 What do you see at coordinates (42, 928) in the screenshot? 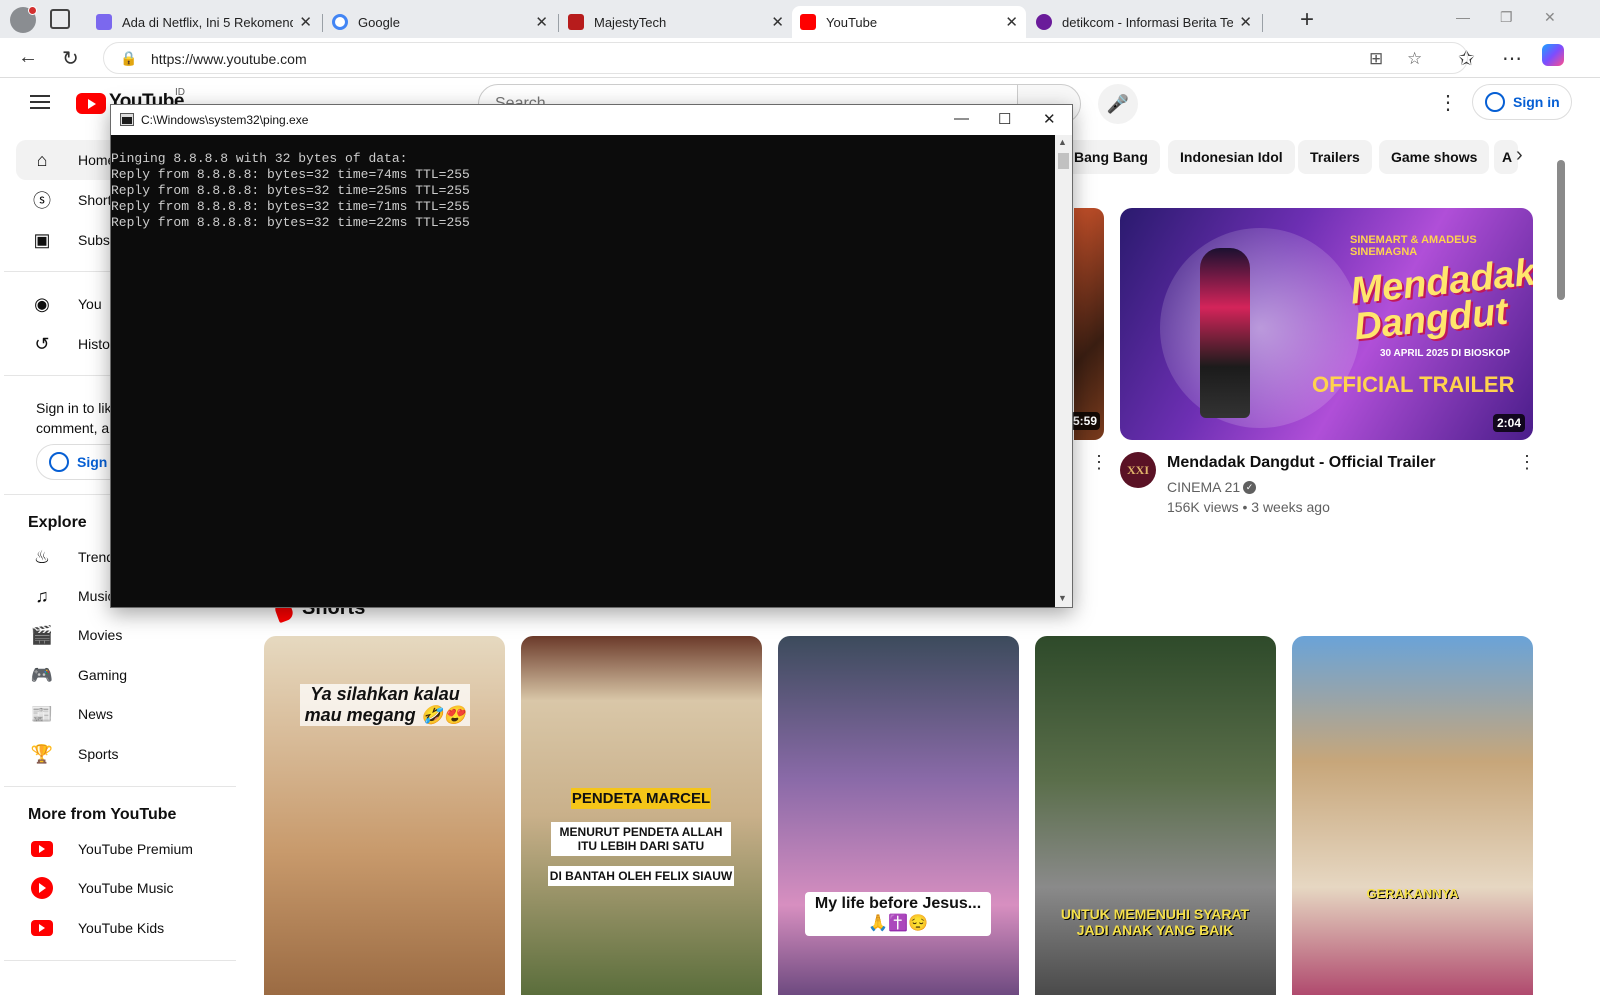
I see `youtube-kids-icon` at bounding box center [42, 928].